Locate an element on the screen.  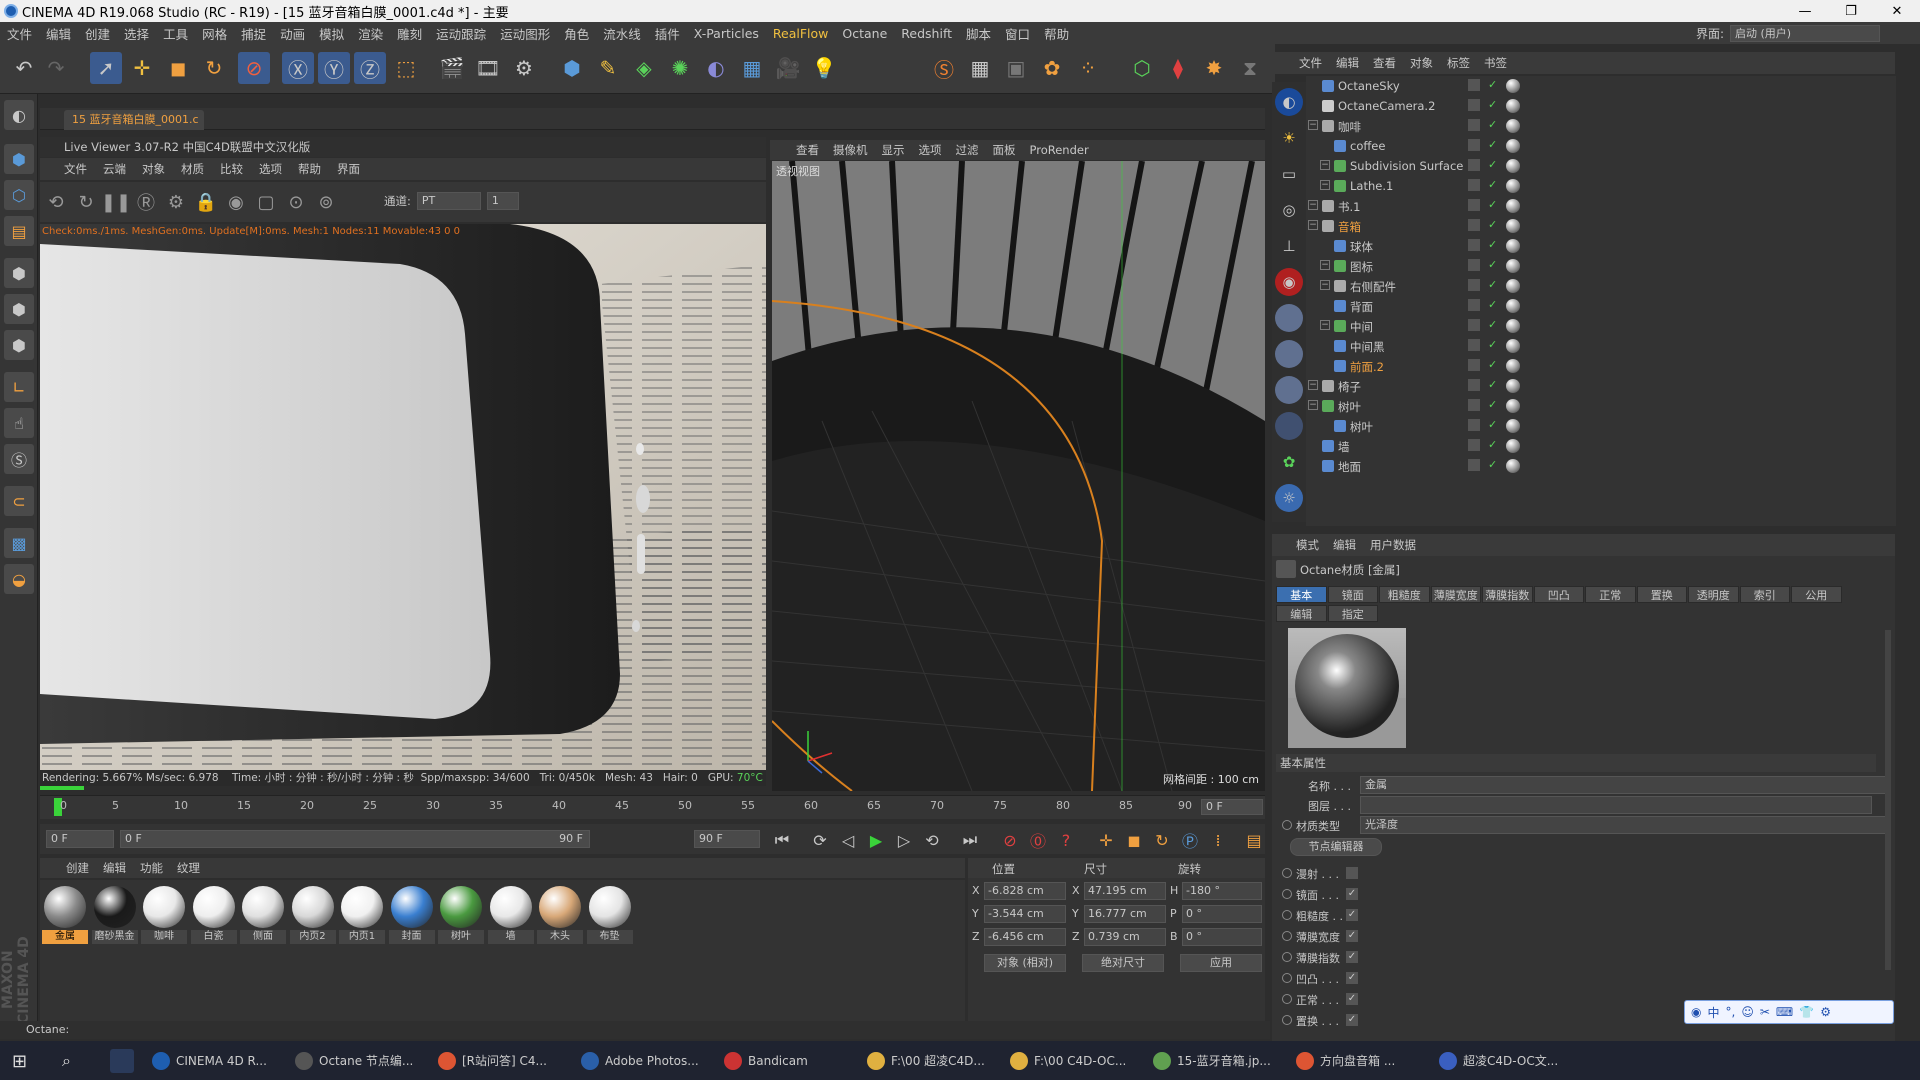
menu-simulate: 模拟 is located at coordinates (331, 33).